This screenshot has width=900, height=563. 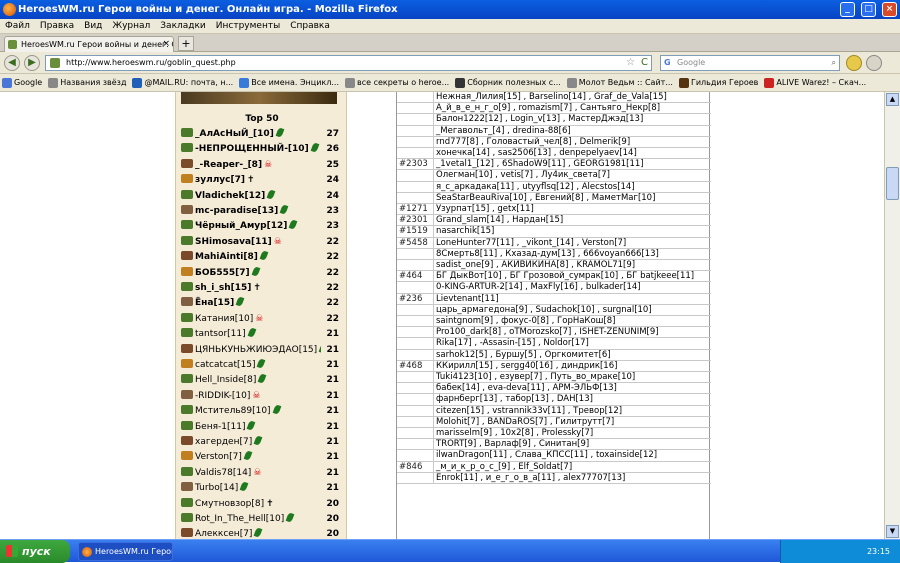 I want to click on player-link: БОБ555[7], so click(x=222, y=273).